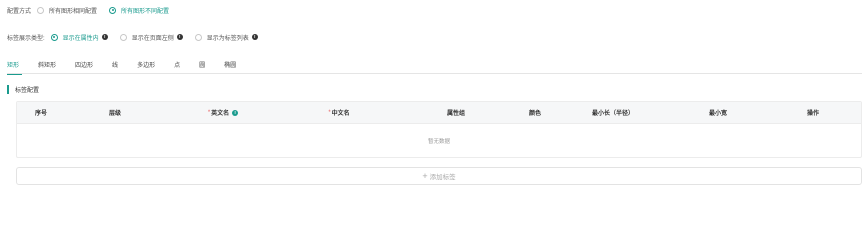  I want to click on column-header-label: 最小宽, so click(717, 114).